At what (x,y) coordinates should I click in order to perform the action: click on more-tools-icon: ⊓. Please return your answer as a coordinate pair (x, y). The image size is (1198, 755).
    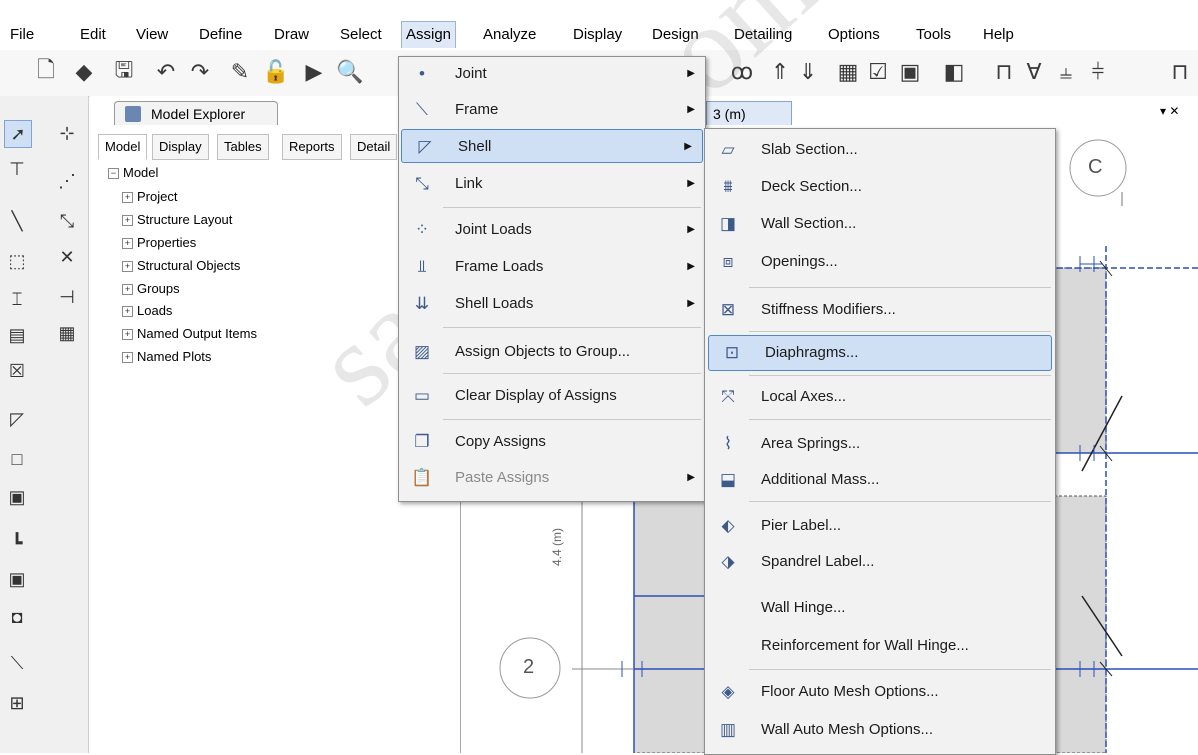
    Looking at the image, I should click on (1180, 72).